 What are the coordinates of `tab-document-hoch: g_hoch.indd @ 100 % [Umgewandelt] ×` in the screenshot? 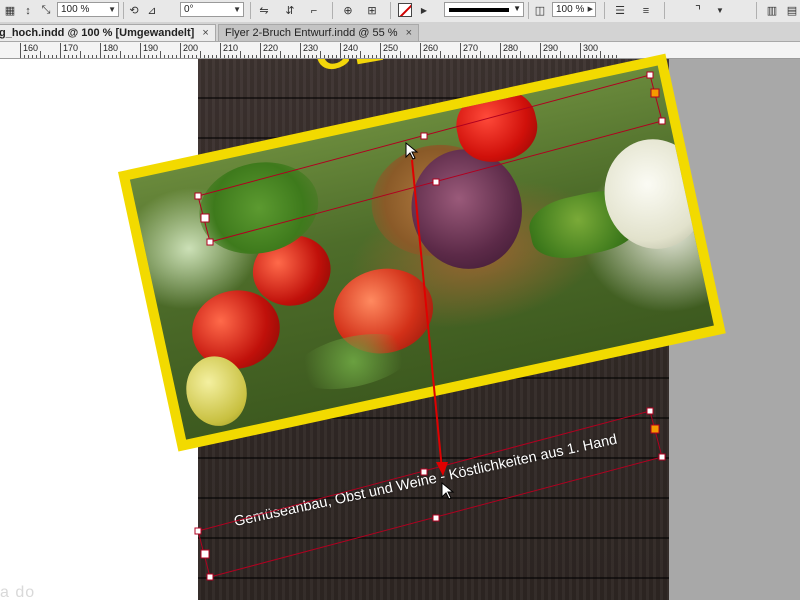 It's located at (108, 32).